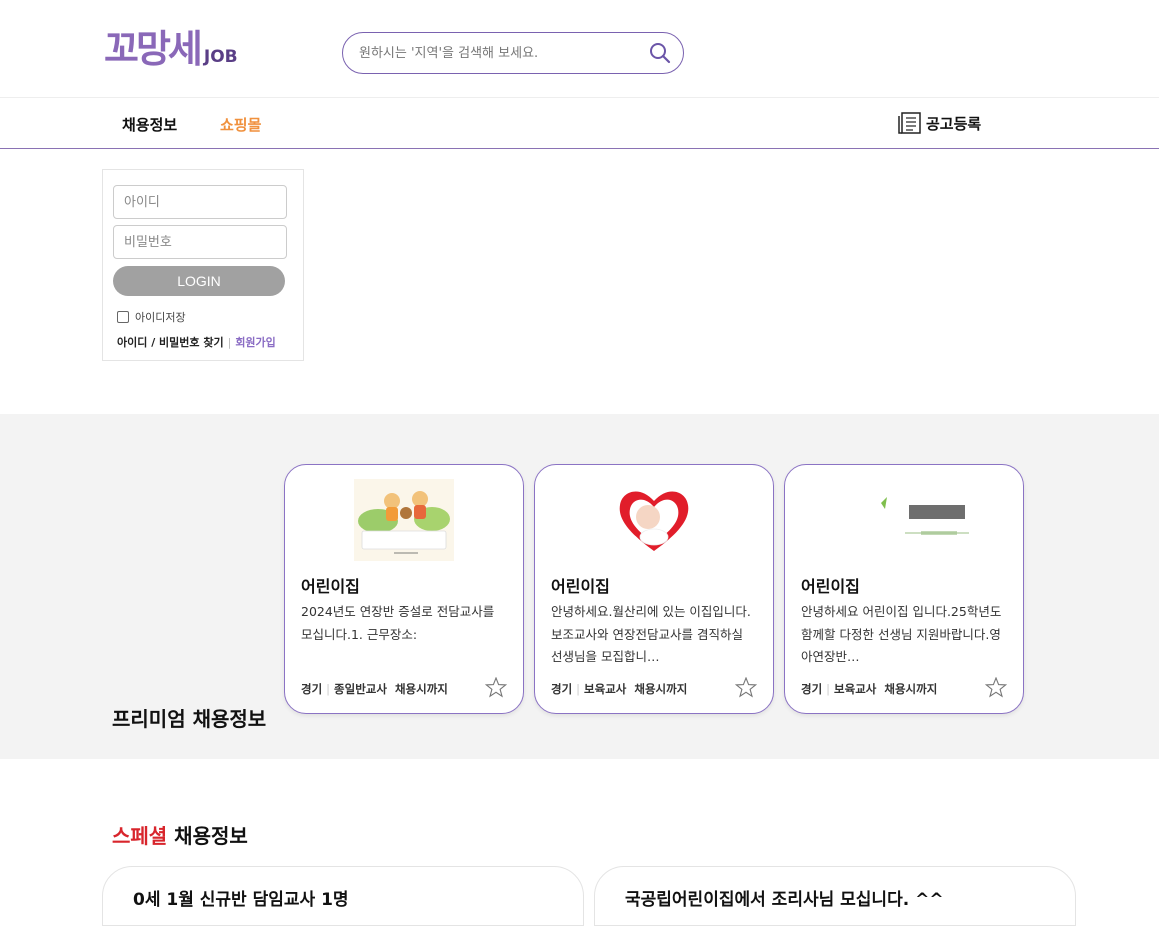 This screenshot has height=926, width=1159. I want to click on card-meta: 경기 | 종일반교사 채용시까지, so click(374, 689).